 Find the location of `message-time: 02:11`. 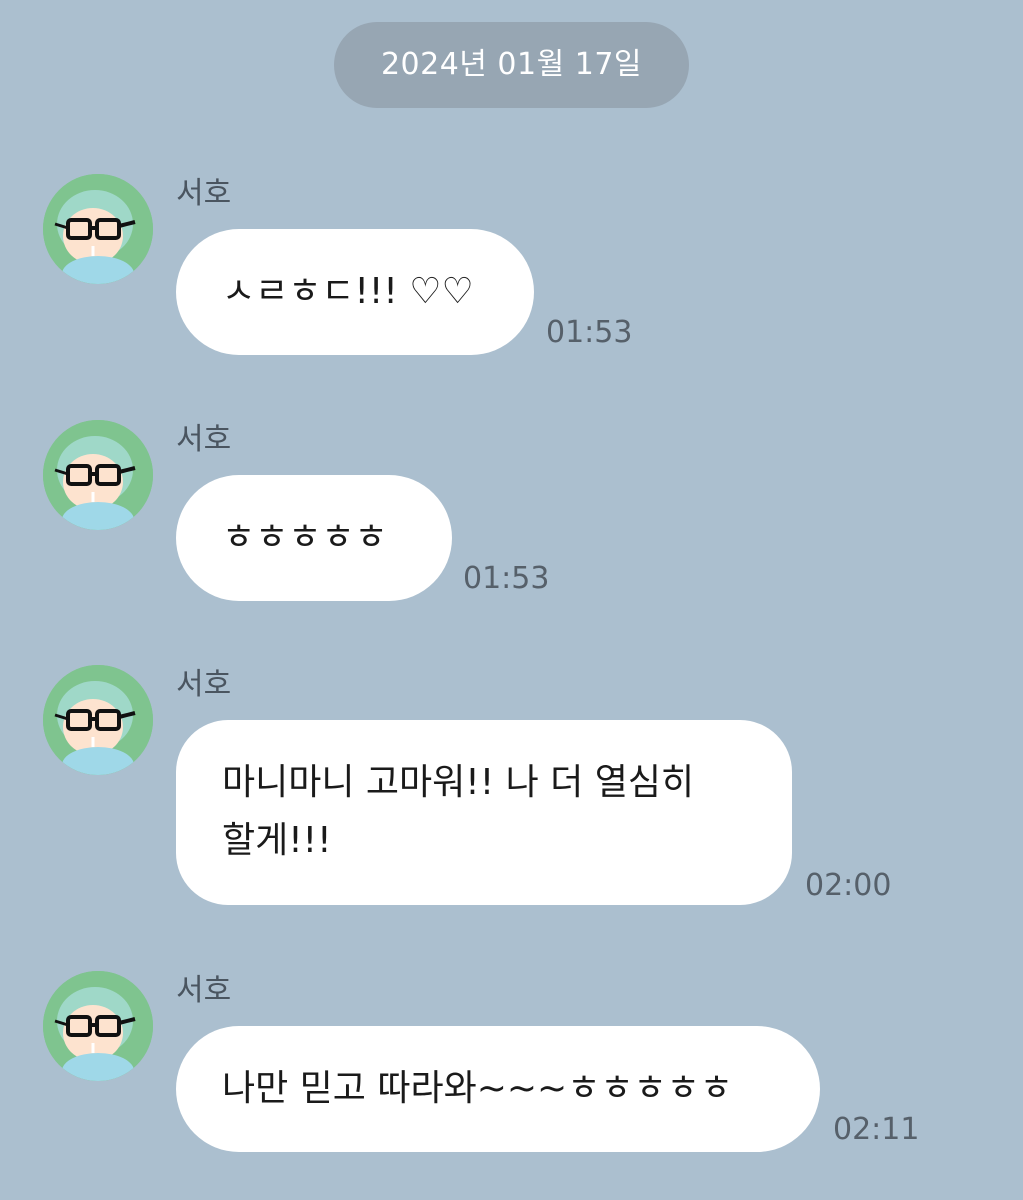

message-time: 02:11 is located at coordinates (876, 1129).